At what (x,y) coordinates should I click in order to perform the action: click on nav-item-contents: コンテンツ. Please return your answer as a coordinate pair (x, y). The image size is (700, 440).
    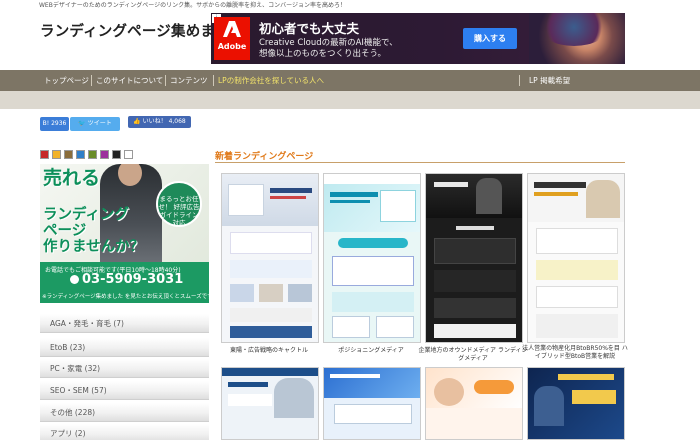
    Looking at the image, I should click on (189, 80).